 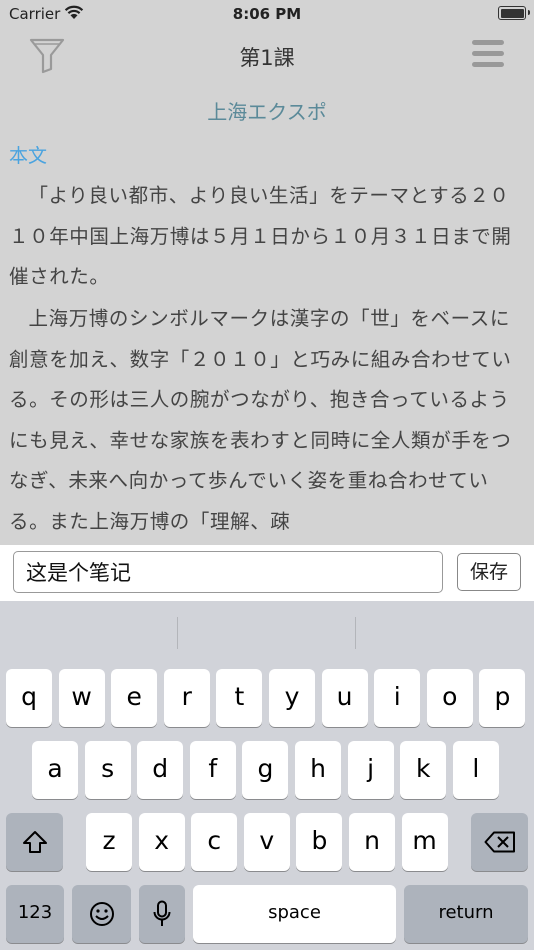 I want to click on key-t: t, so click(x=239, y=698).